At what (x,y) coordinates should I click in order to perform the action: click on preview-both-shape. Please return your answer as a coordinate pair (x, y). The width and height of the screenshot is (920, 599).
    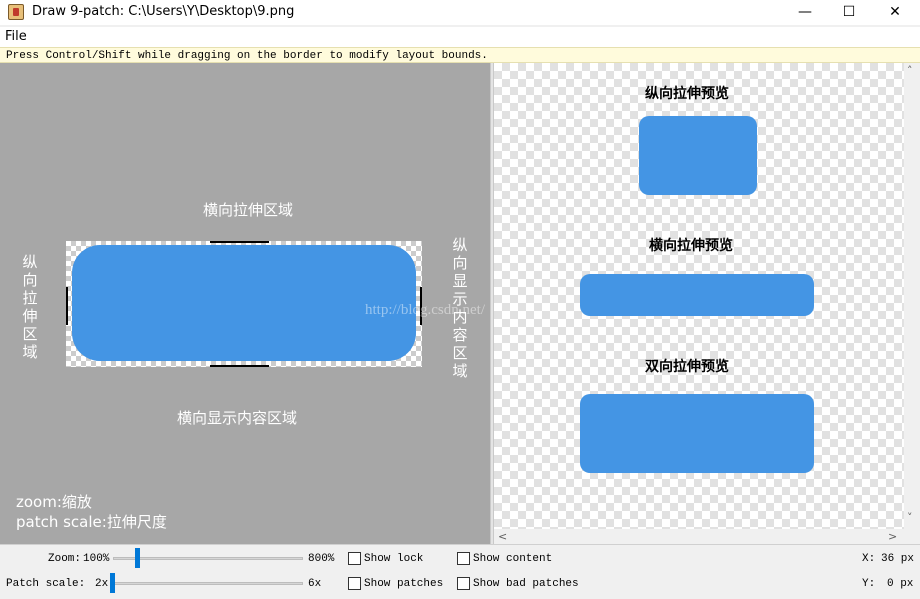
    Looking at the image, I should click on (697, 433).